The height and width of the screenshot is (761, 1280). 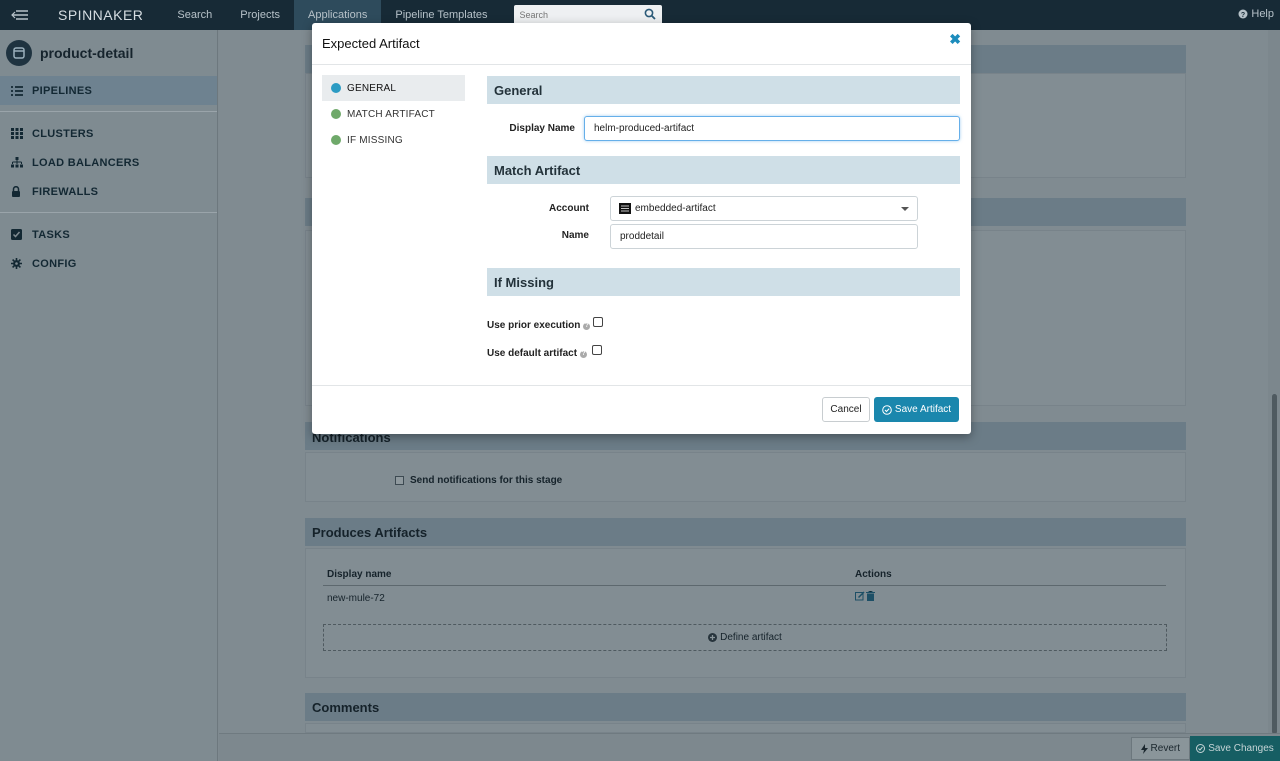 I want to click on match-artifact-section-title: Match Artifact, so click(x=537, y=170).